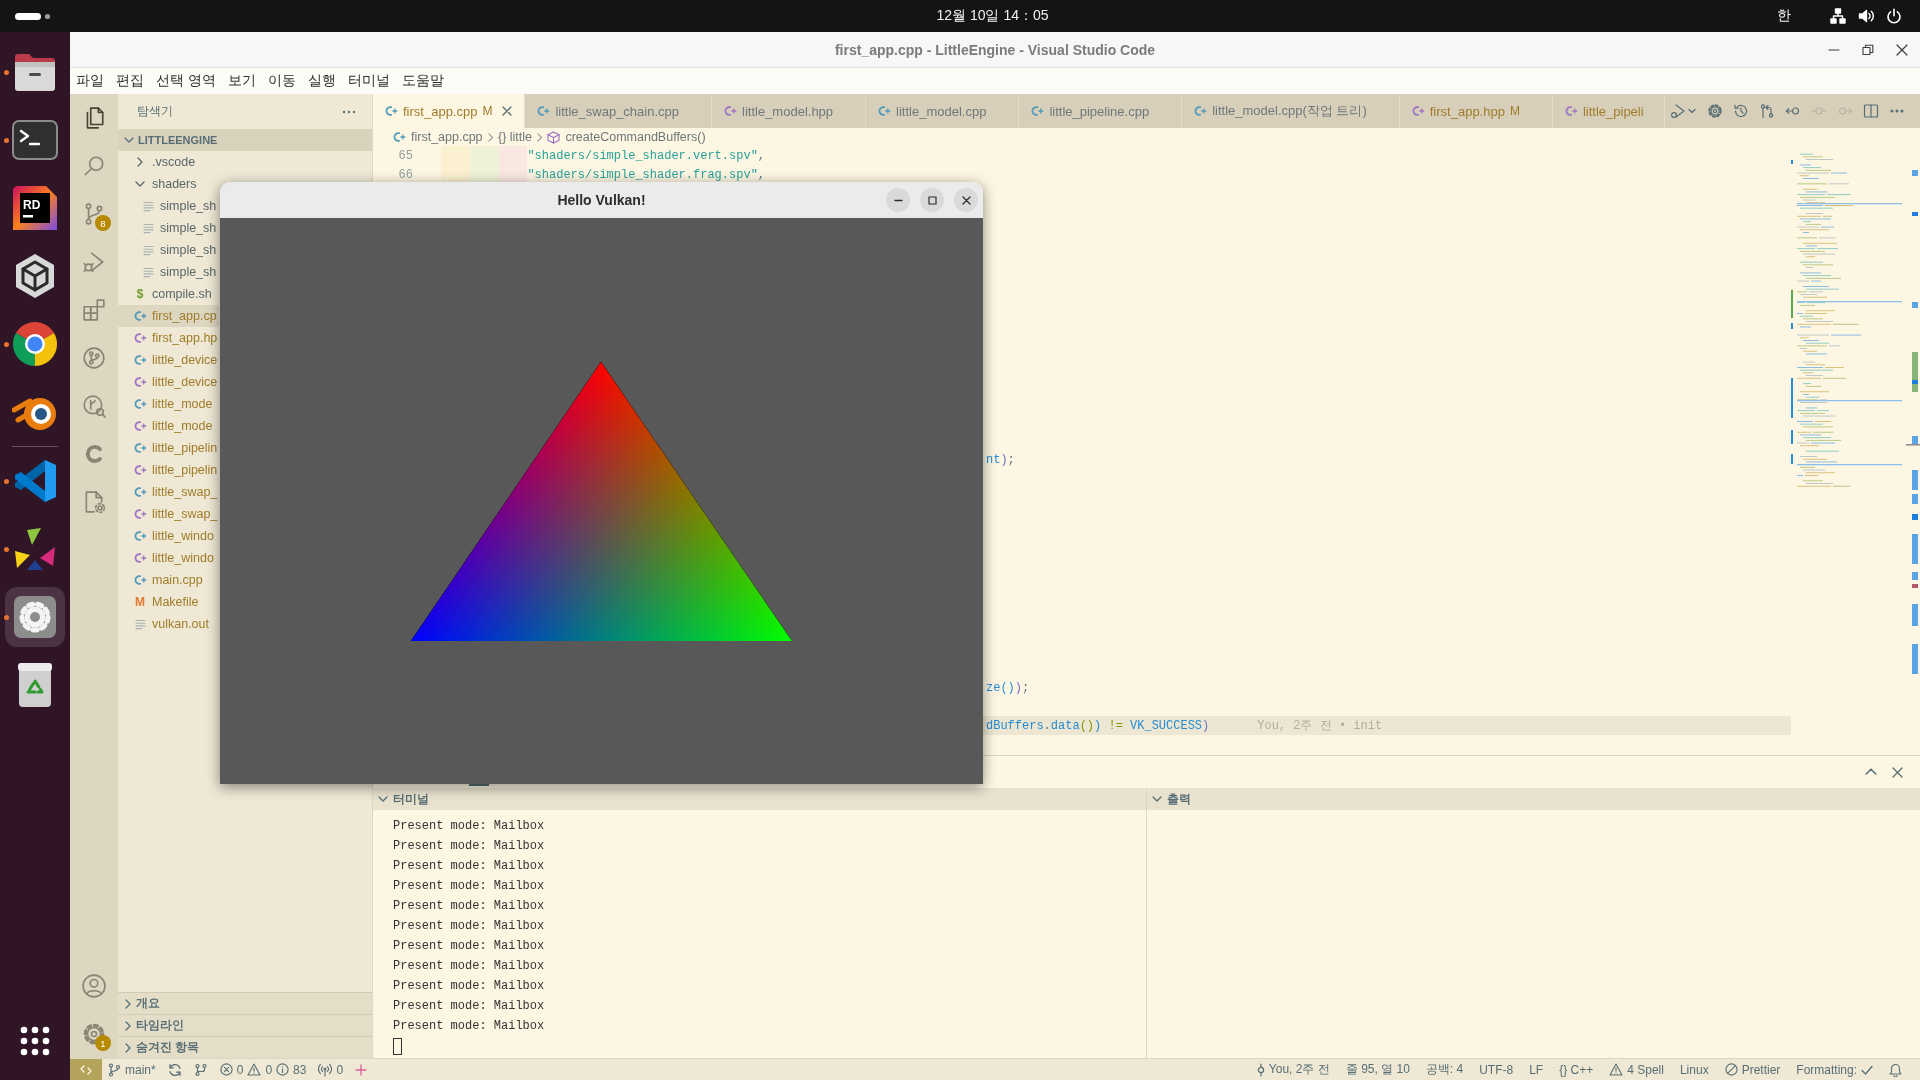  What do you see at coordinates (1741, 111) in the screenshot?
I see `clock-arrow-icon` at bounding box center [1741, 111].